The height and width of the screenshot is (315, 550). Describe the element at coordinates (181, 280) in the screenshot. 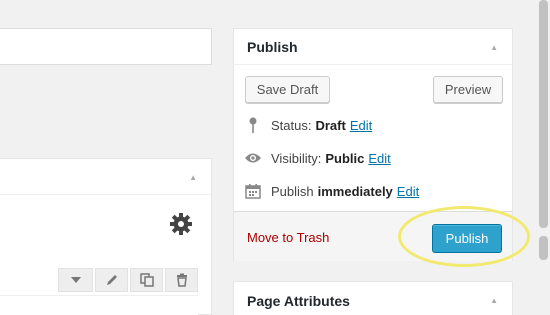

I see `trash-icon` at that location.